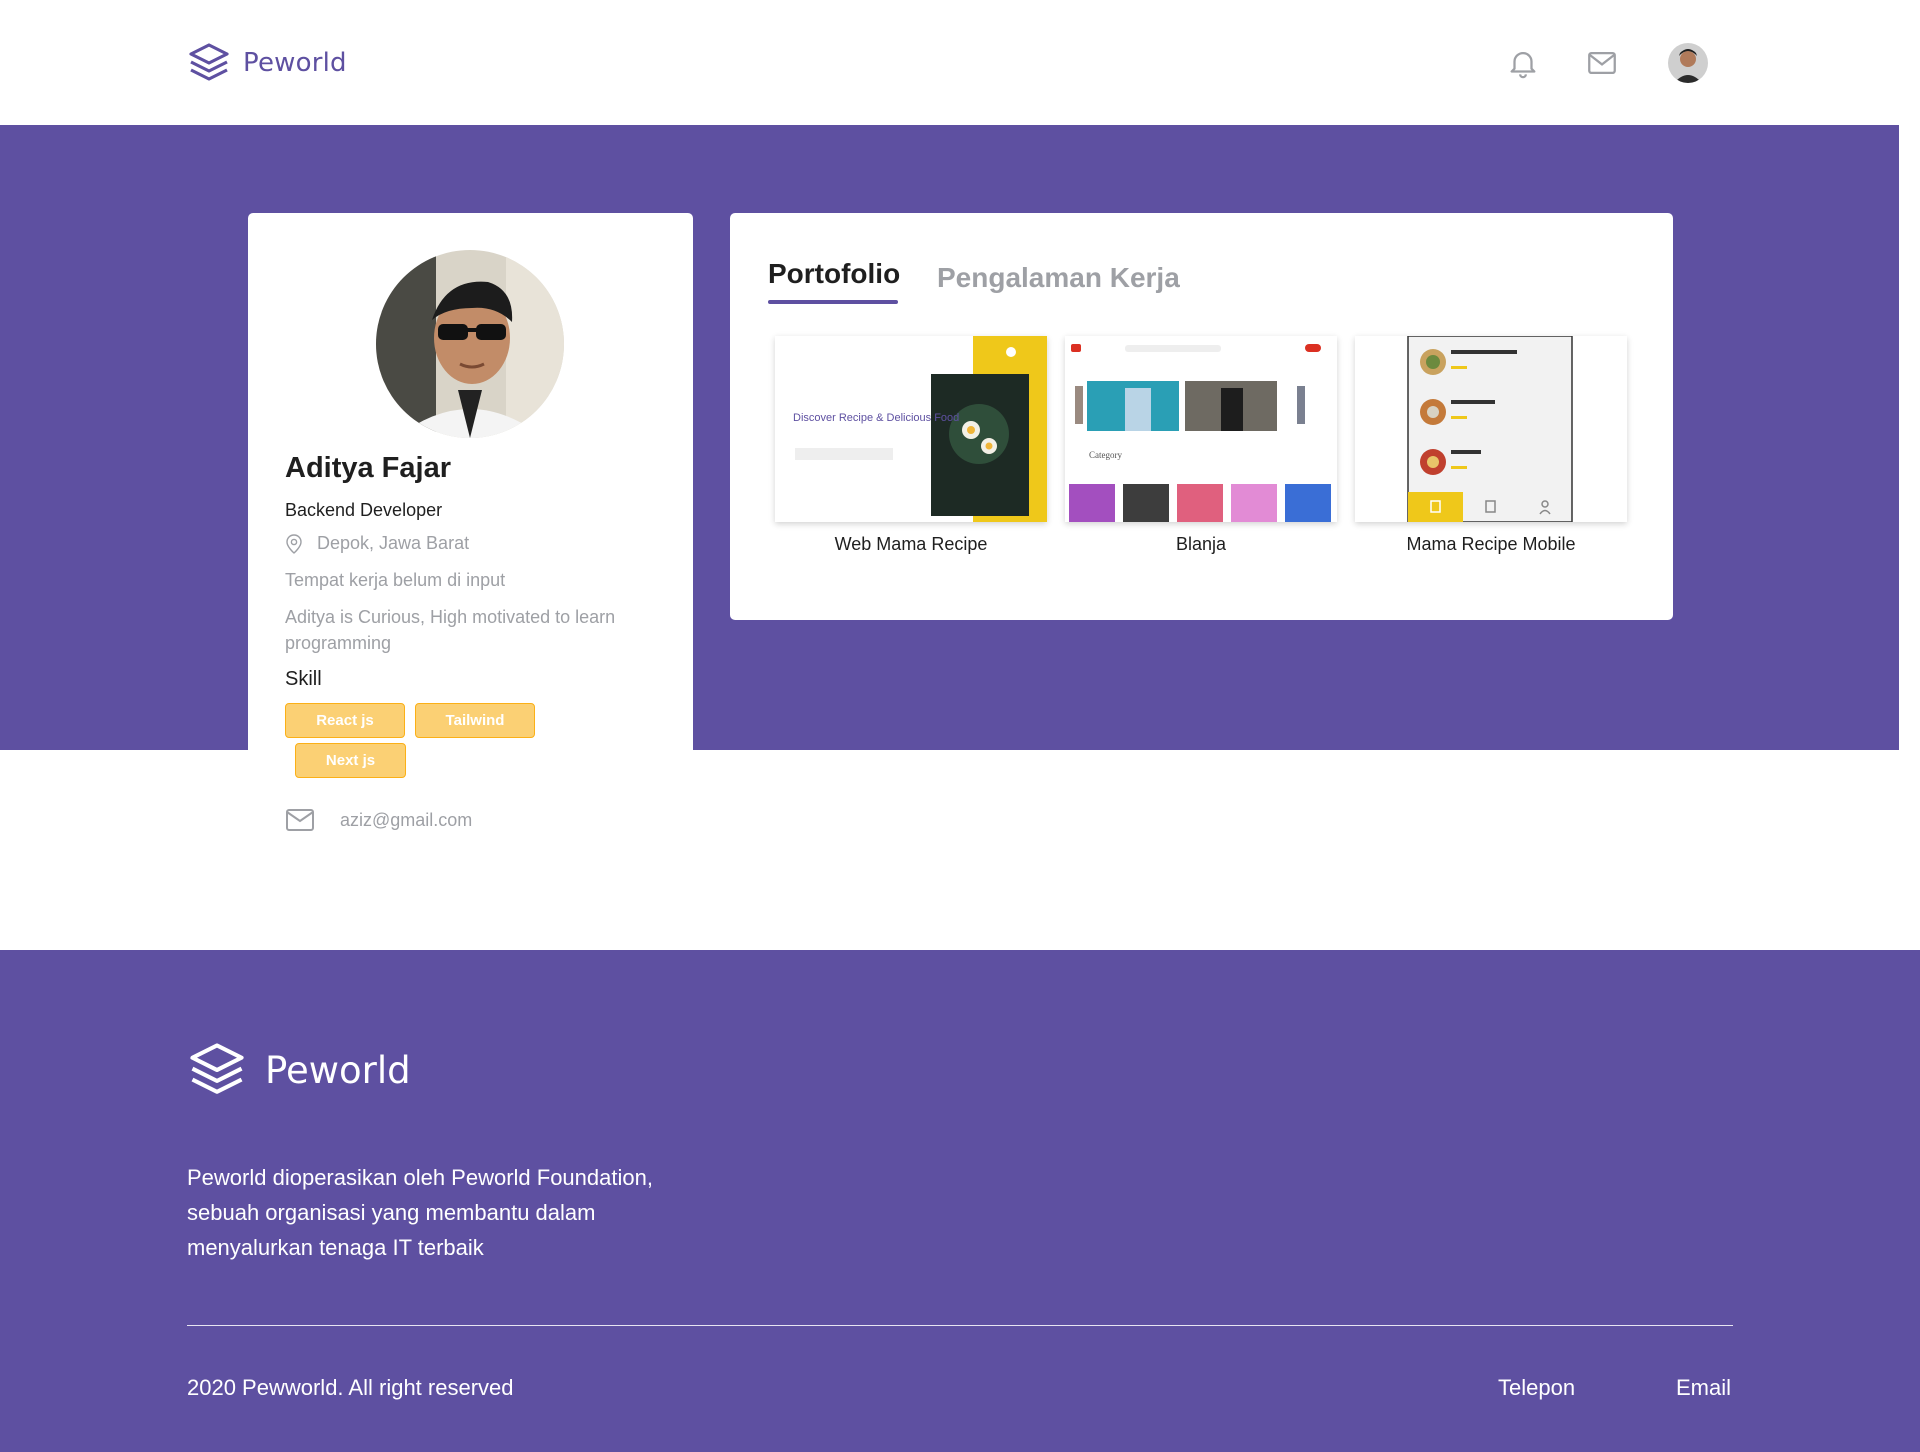  I want to click on profile-role: Backend Developer, so click(364, 510).